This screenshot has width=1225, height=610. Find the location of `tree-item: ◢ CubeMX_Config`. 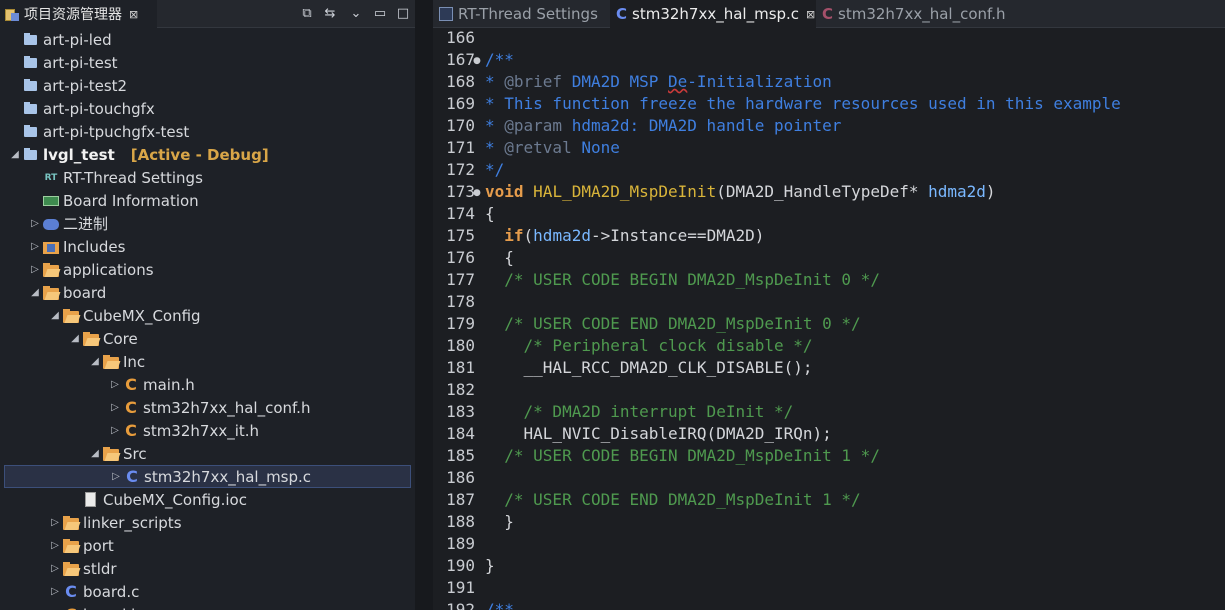

tree-item: ◢ CubeMX_Config is located at coordinates (207, 315).